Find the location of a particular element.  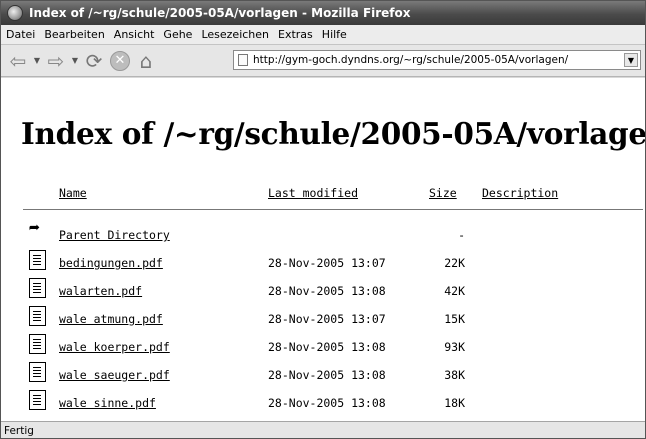

menu-hilfe: Hilfe is located at coordinates (337, 34).